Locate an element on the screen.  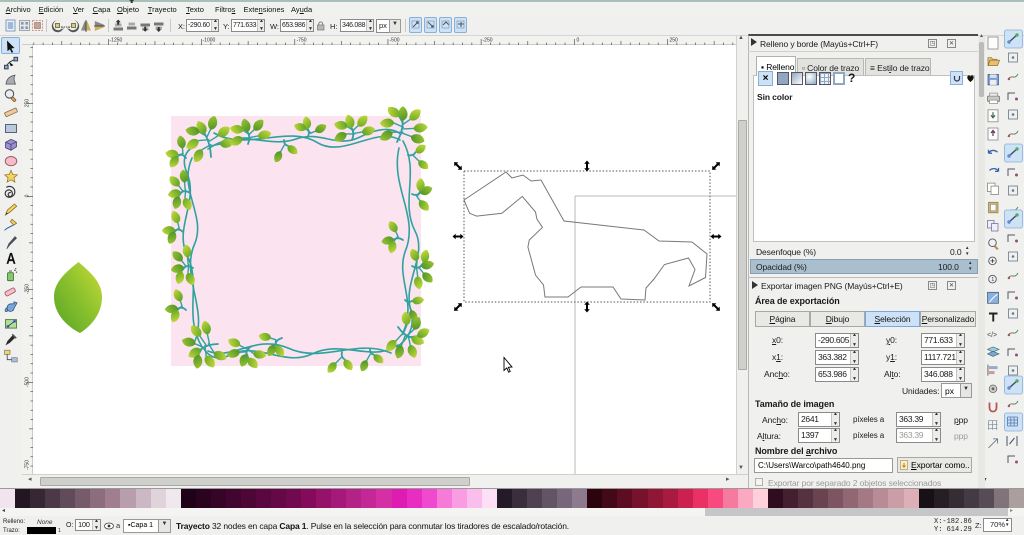
svg-text: 1 is located at coordinates (992, 280).